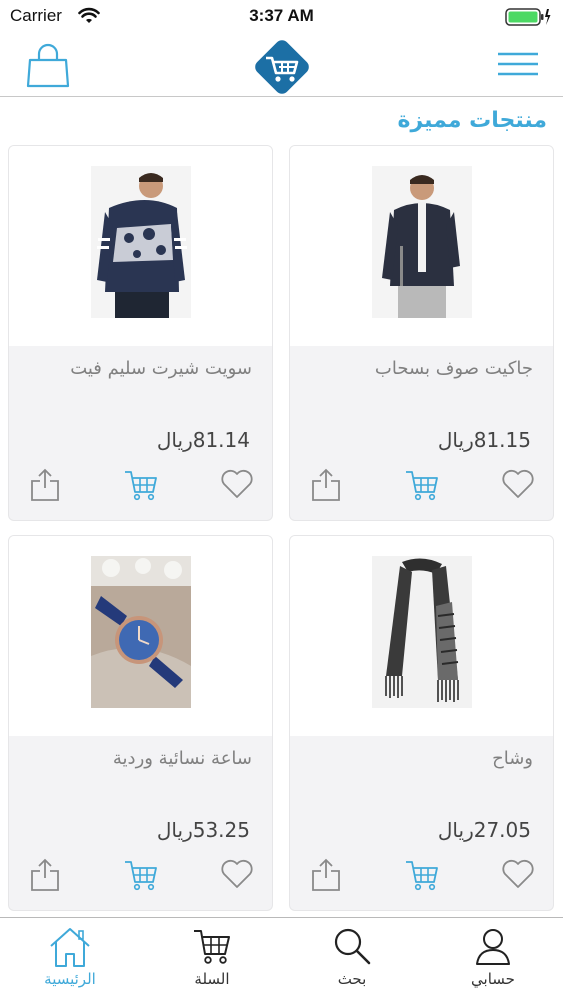 Image resolution: width=563 pixels, height=1000 pixels. I want to click on product-price: 27.05ريال, so click(484, 830).